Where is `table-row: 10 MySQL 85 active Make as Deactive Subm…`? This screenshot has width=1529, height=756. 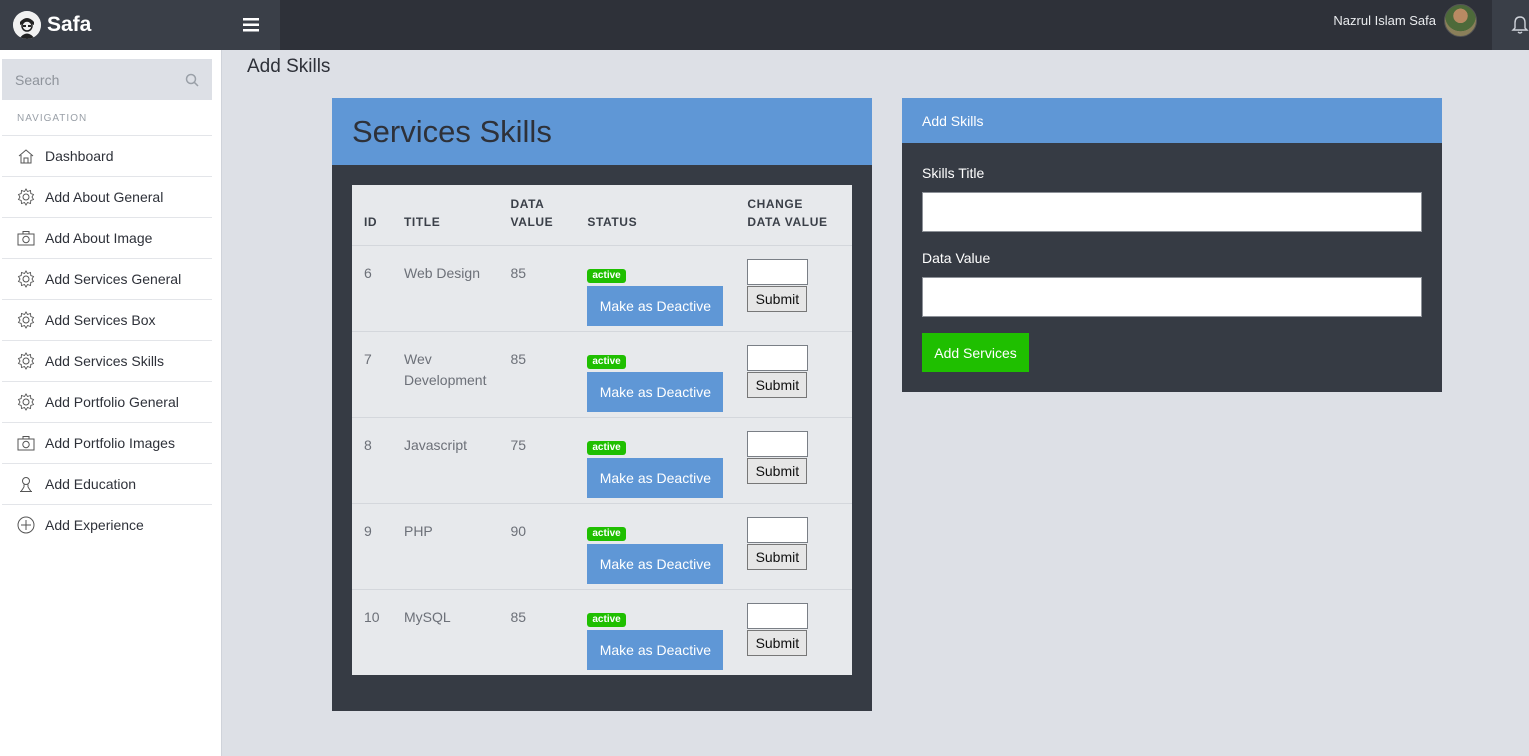 table-row: 10 MySQL 85 active Make as Deactive Subm… is located at coordinates (602, 631).